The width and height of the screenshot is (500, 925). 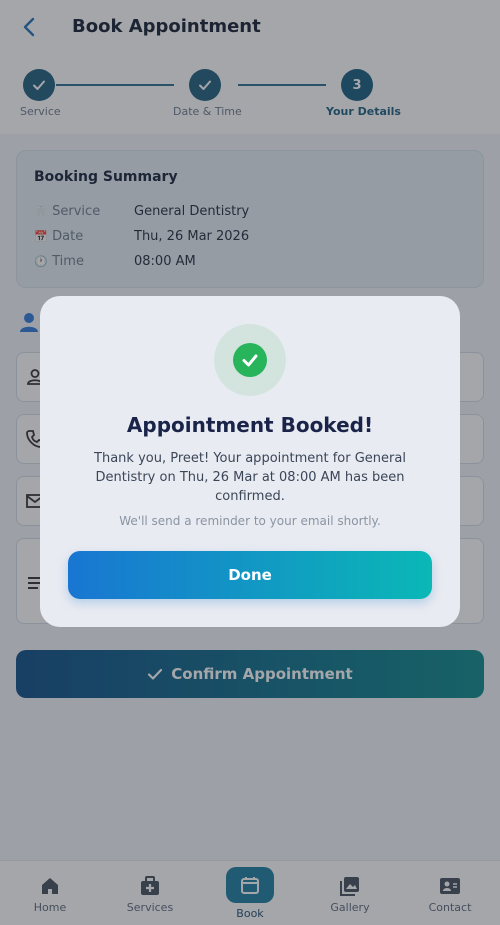 I want to click on dialog-title: Appointment Booked!, so click(x=250, y=425).